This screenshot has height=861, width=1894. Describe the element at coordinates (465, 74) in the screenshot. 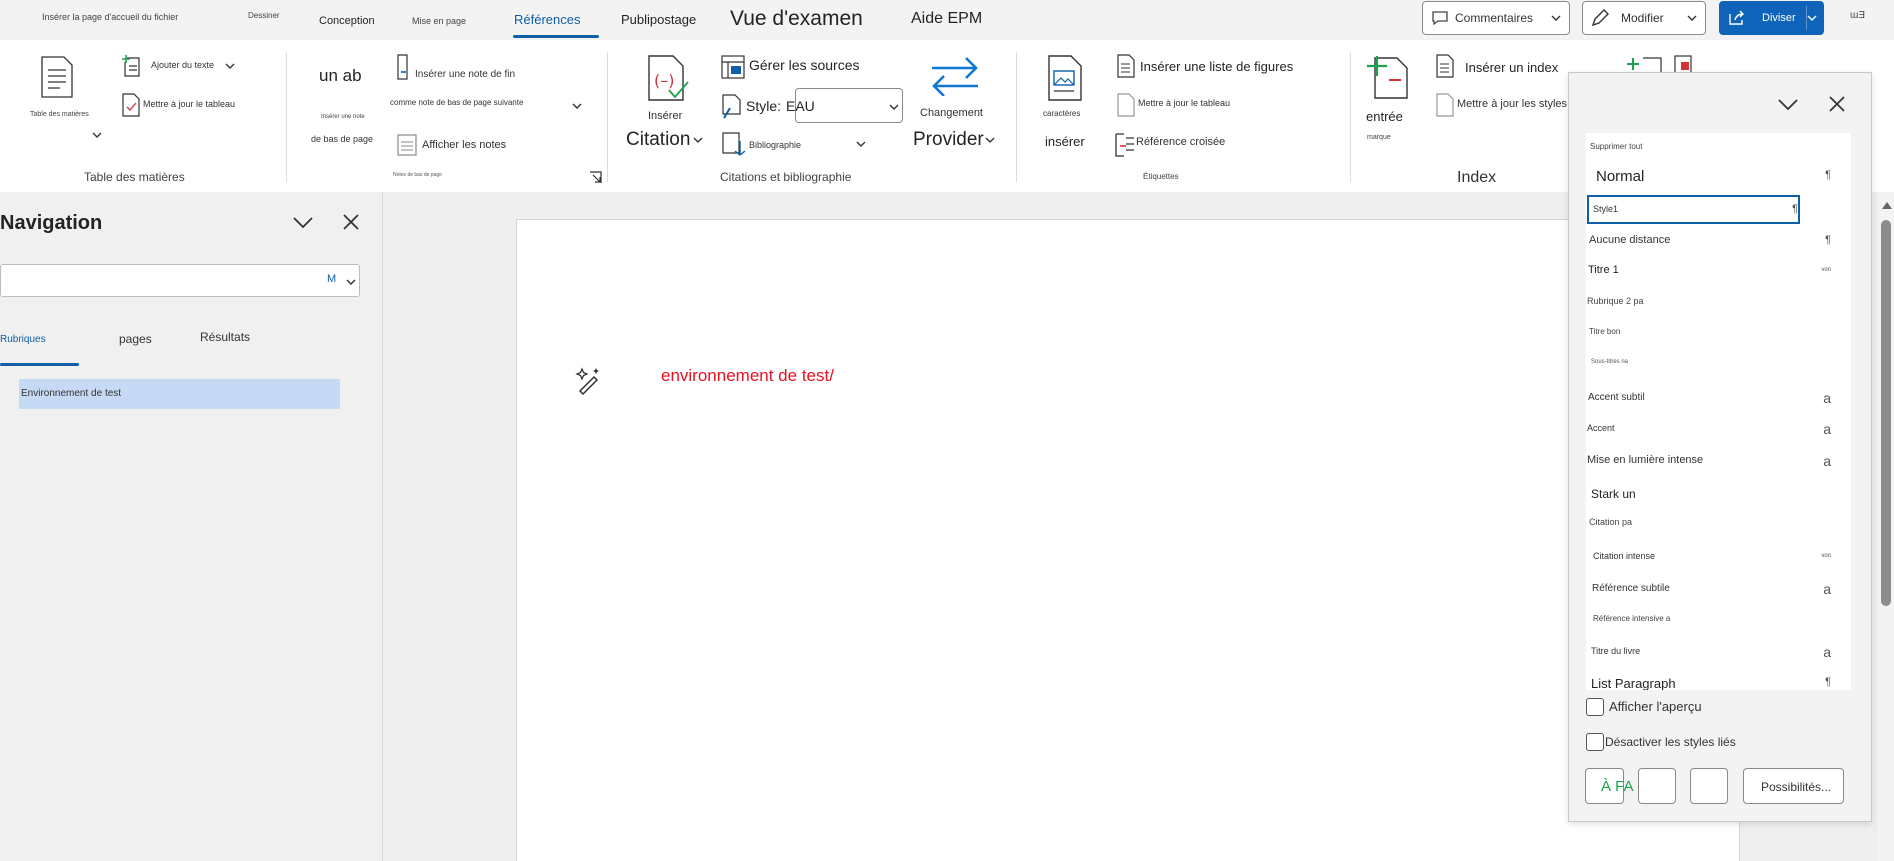

I see `insert-endnote-button: Insérer une note de fin` at that location.